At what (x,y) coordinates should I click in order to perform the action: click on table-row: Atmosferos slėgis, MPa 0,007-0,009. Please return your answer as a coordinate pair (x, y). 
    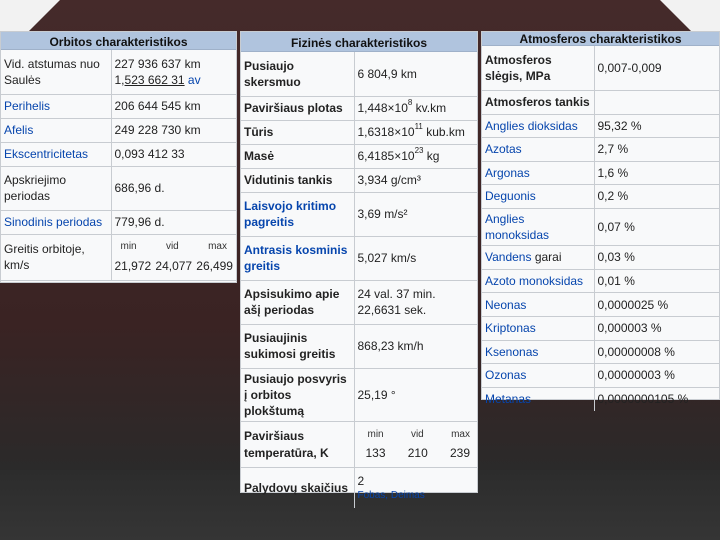
    Looking at the image, I should click on (600, 68).